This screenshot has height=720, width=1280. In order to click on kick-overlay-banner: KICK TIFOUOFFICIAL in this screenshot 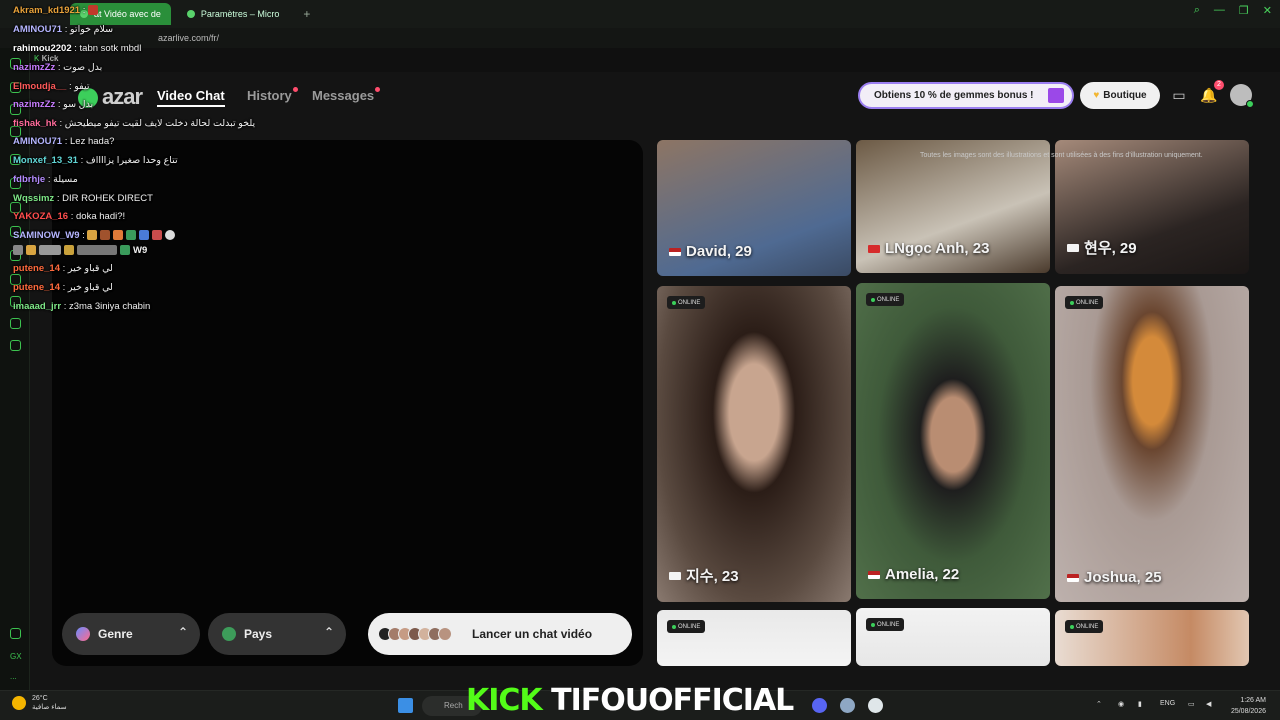, I will do `click(630, 700)`.